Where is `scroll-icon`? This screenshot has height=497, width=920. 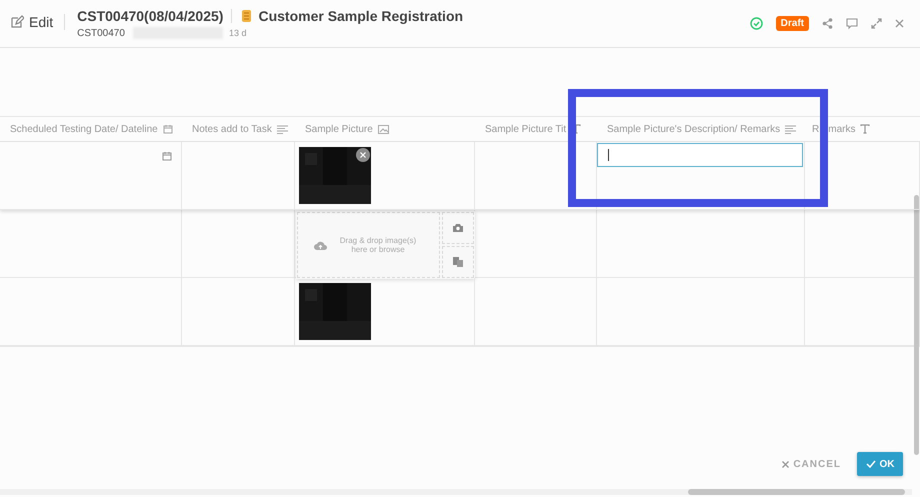
scroll-icon is located at coordinates (247, 16).